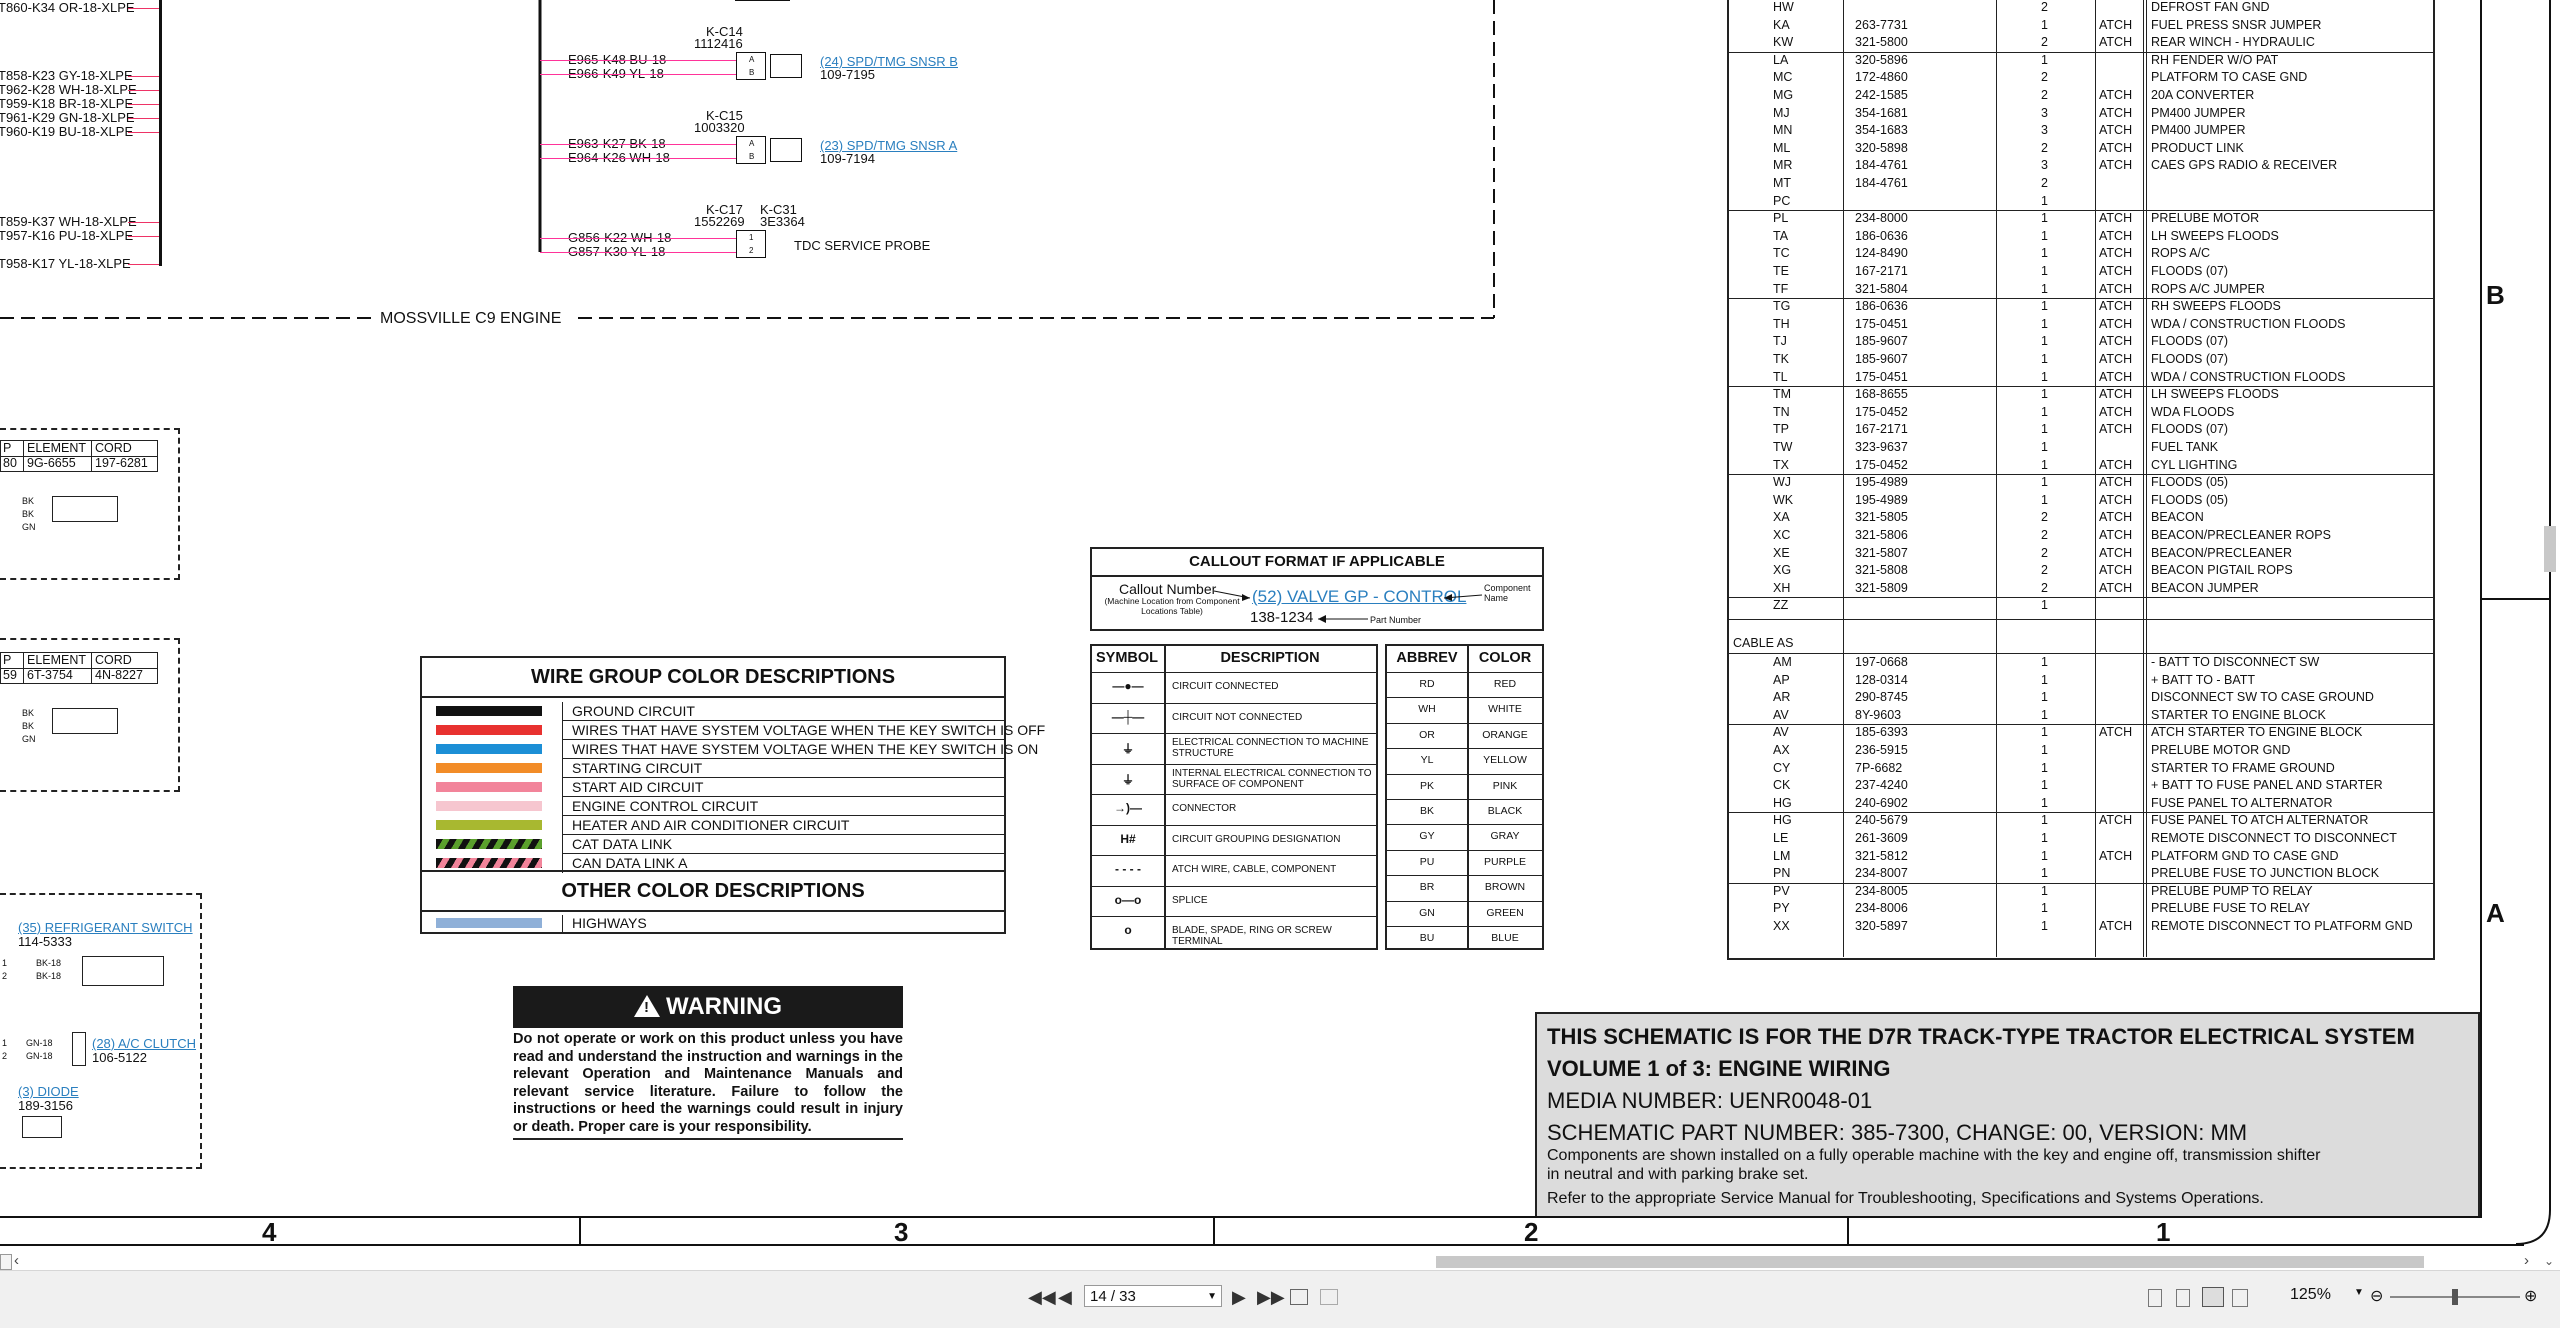 The width and height of the screenshot is (2560, 1328). Describe the element at coordinates (48, 1091) in the screenshot. I see `diode-link: (3) DIODE` at that location.